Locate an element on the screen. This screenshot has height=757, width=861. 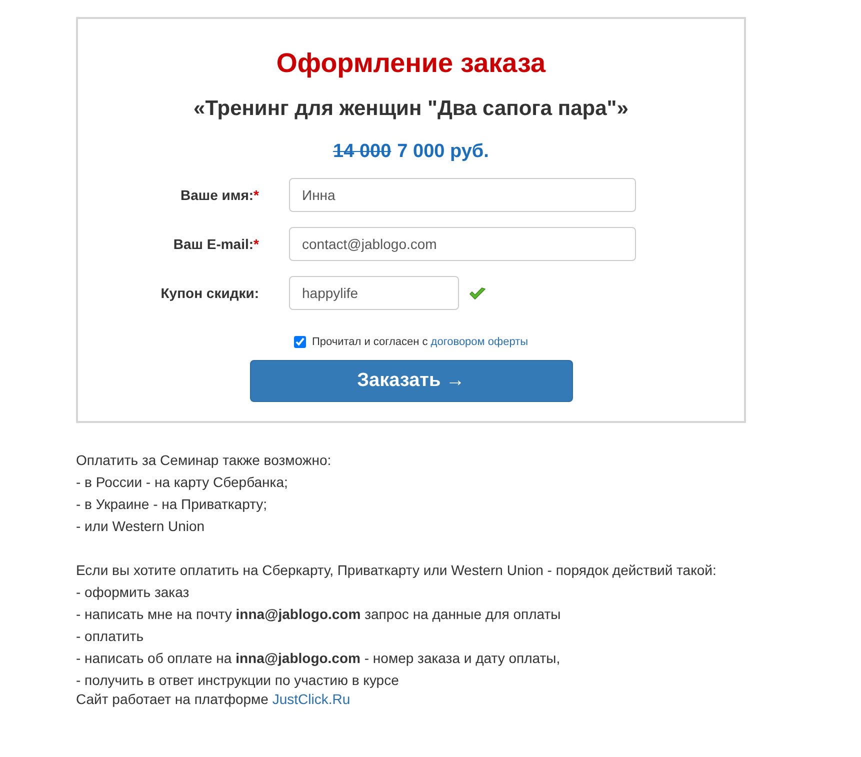
info-text: - оплатить is located at coordinates (110, 636).